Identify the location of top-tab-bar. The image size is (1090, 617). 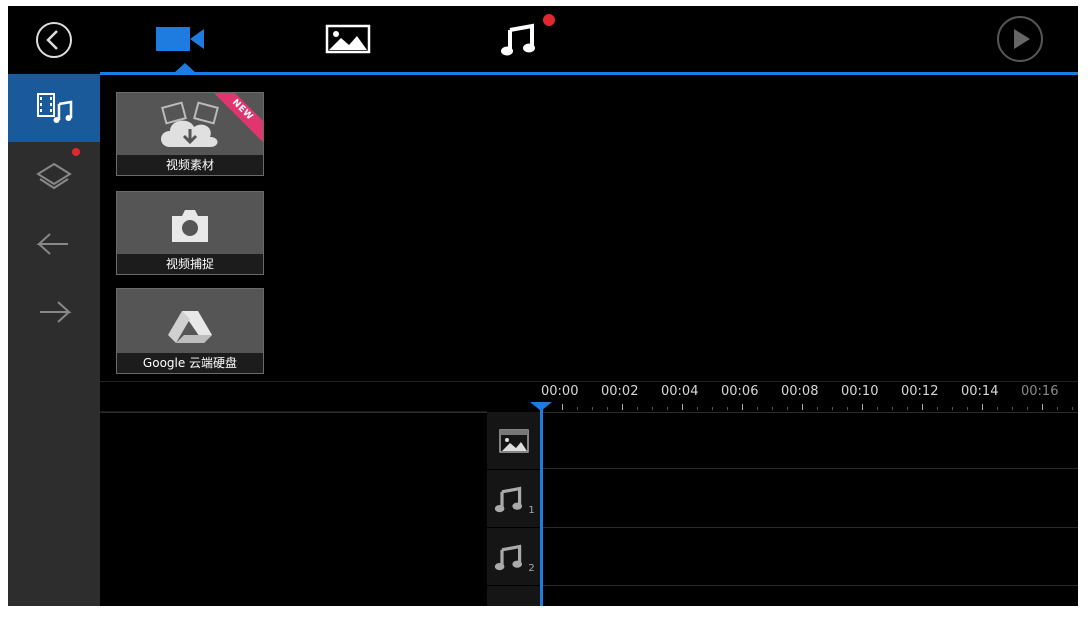
(589, 41).